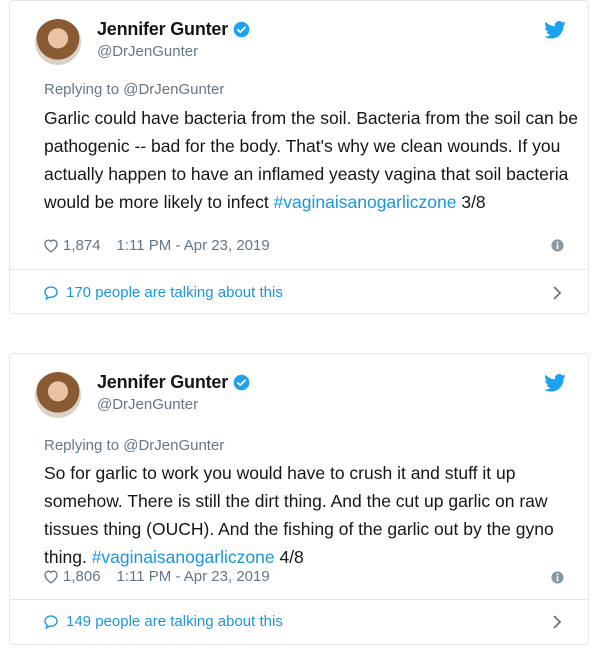 The width and height of the screenshot is (597, 651). What do you see at coordinates (174, 292) in the screenshot?
I see `talking-label: 170 people are talking about this` at bounding box center [174, 292].